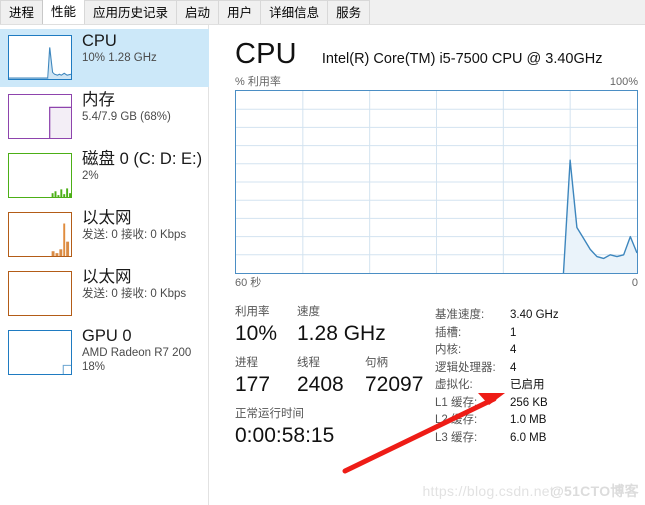 The width and height of the screenshot is (645, 505). I want to click on spec-key: 逻辑处理器:, so click(465, 367).